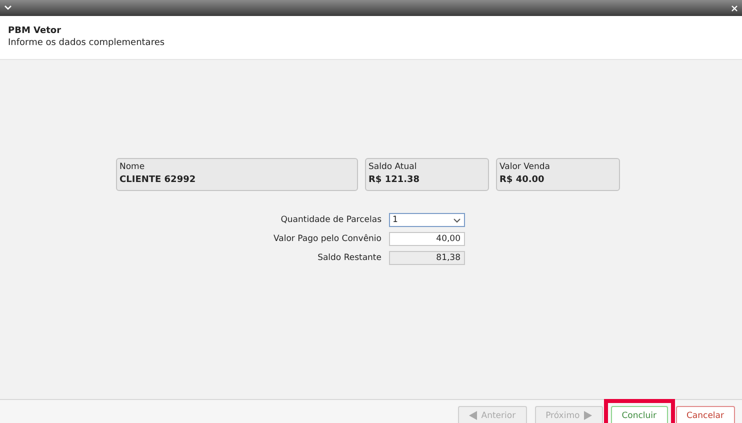 Image resolution: width=742 pixels, height=423 pixels. I want to click on readonly-field: 81,38, so click(426, 258).